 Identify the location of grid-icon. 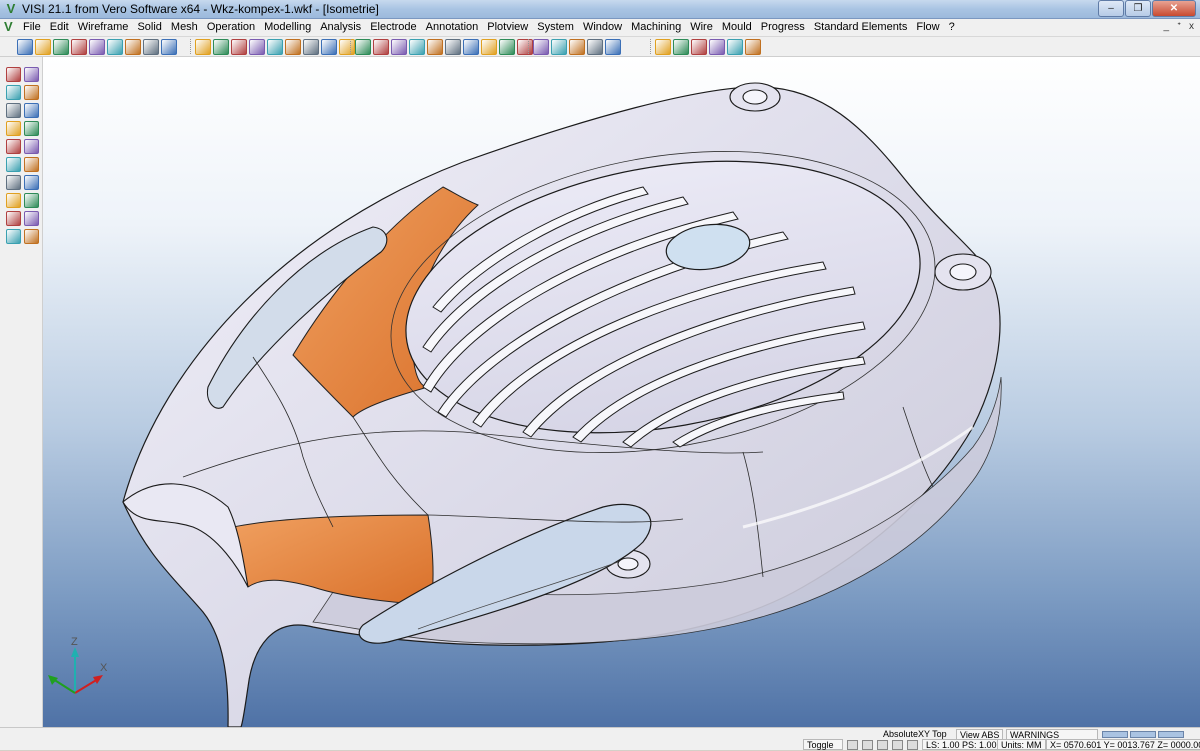
(133, 47).